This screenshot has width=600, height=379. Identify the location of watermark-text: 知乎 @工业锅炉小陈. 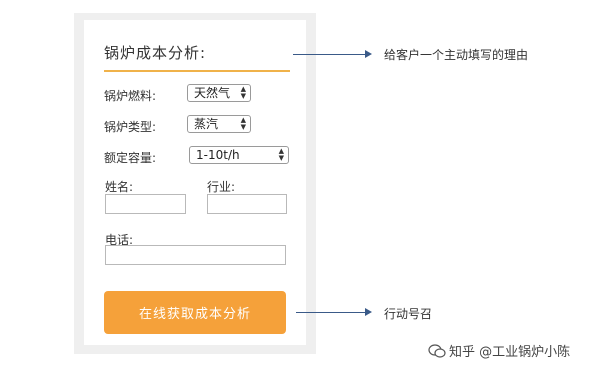
(510, 352).